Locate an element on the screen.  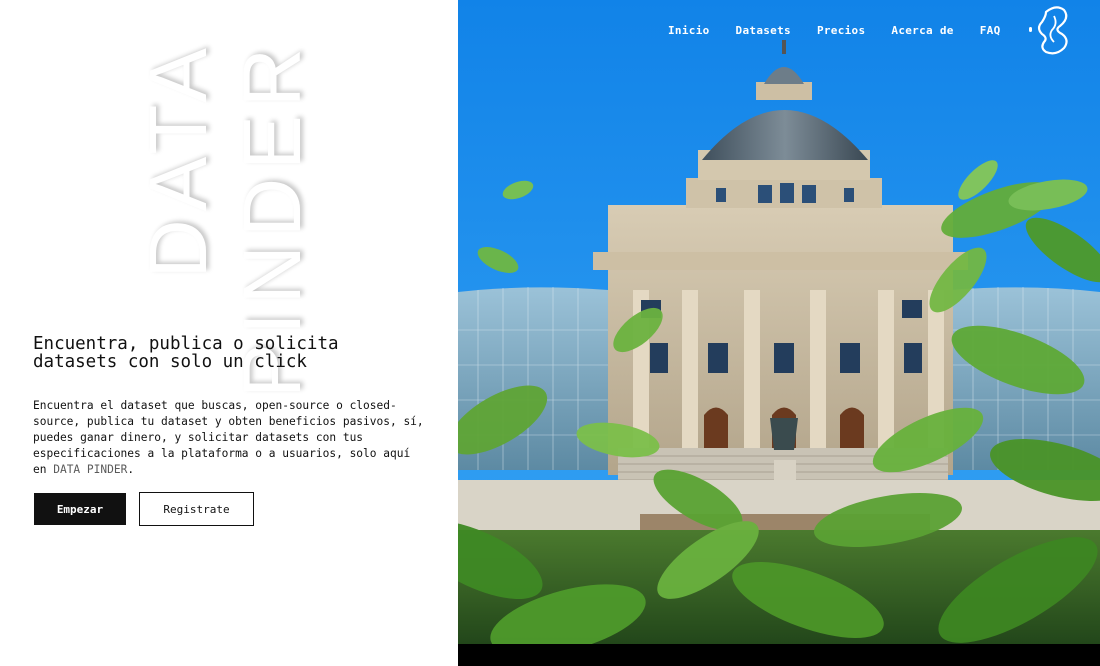
hero-description-end: . is located at coordinates (131, 469).